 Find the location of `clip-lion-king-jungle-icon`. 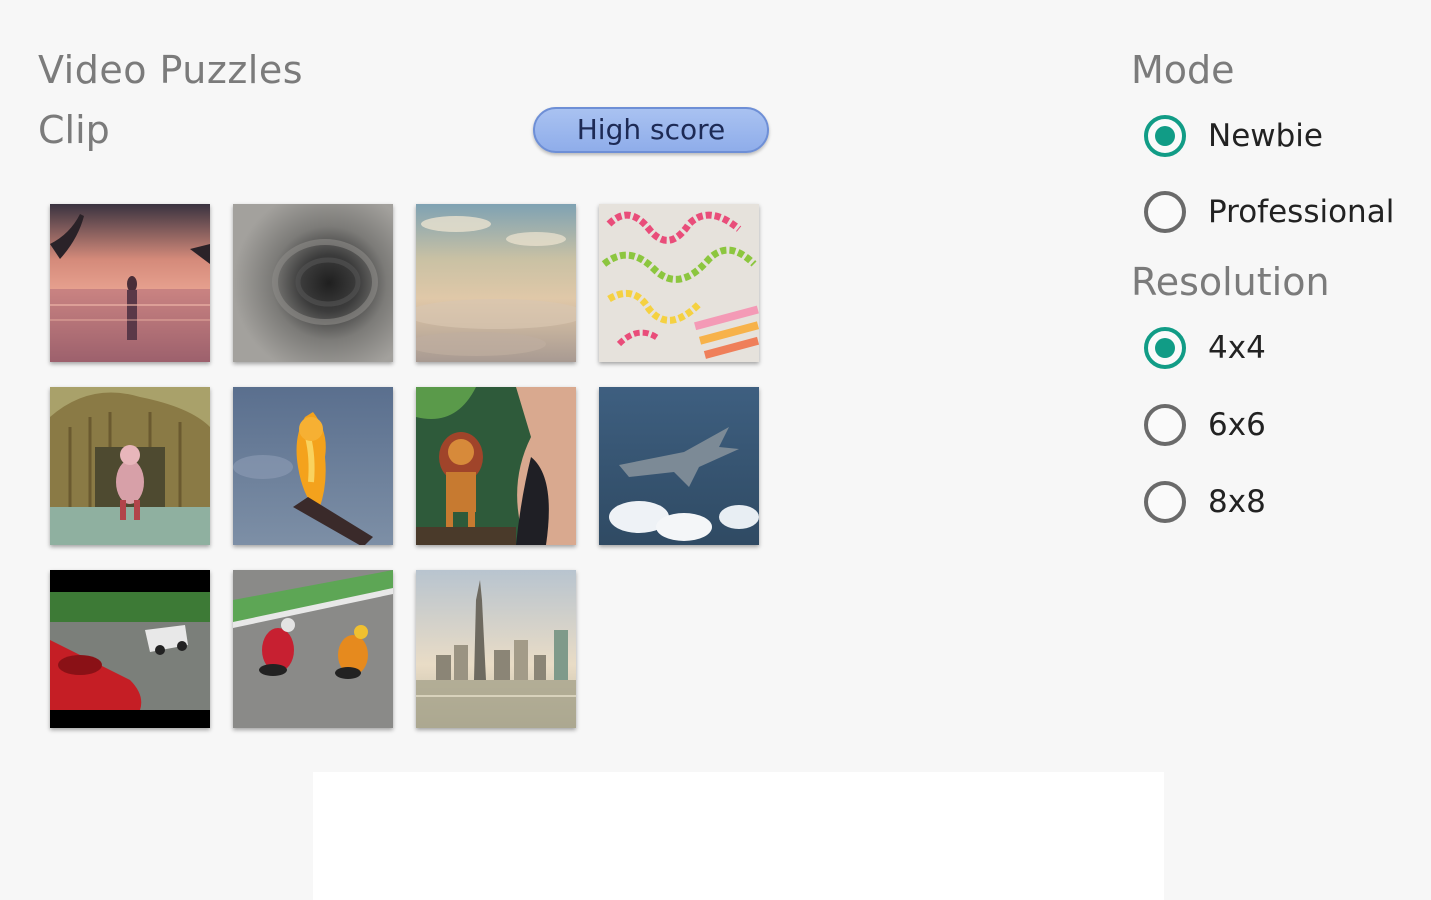

clip-lion-king-jungle-icon is located at coordinates (496, 466).